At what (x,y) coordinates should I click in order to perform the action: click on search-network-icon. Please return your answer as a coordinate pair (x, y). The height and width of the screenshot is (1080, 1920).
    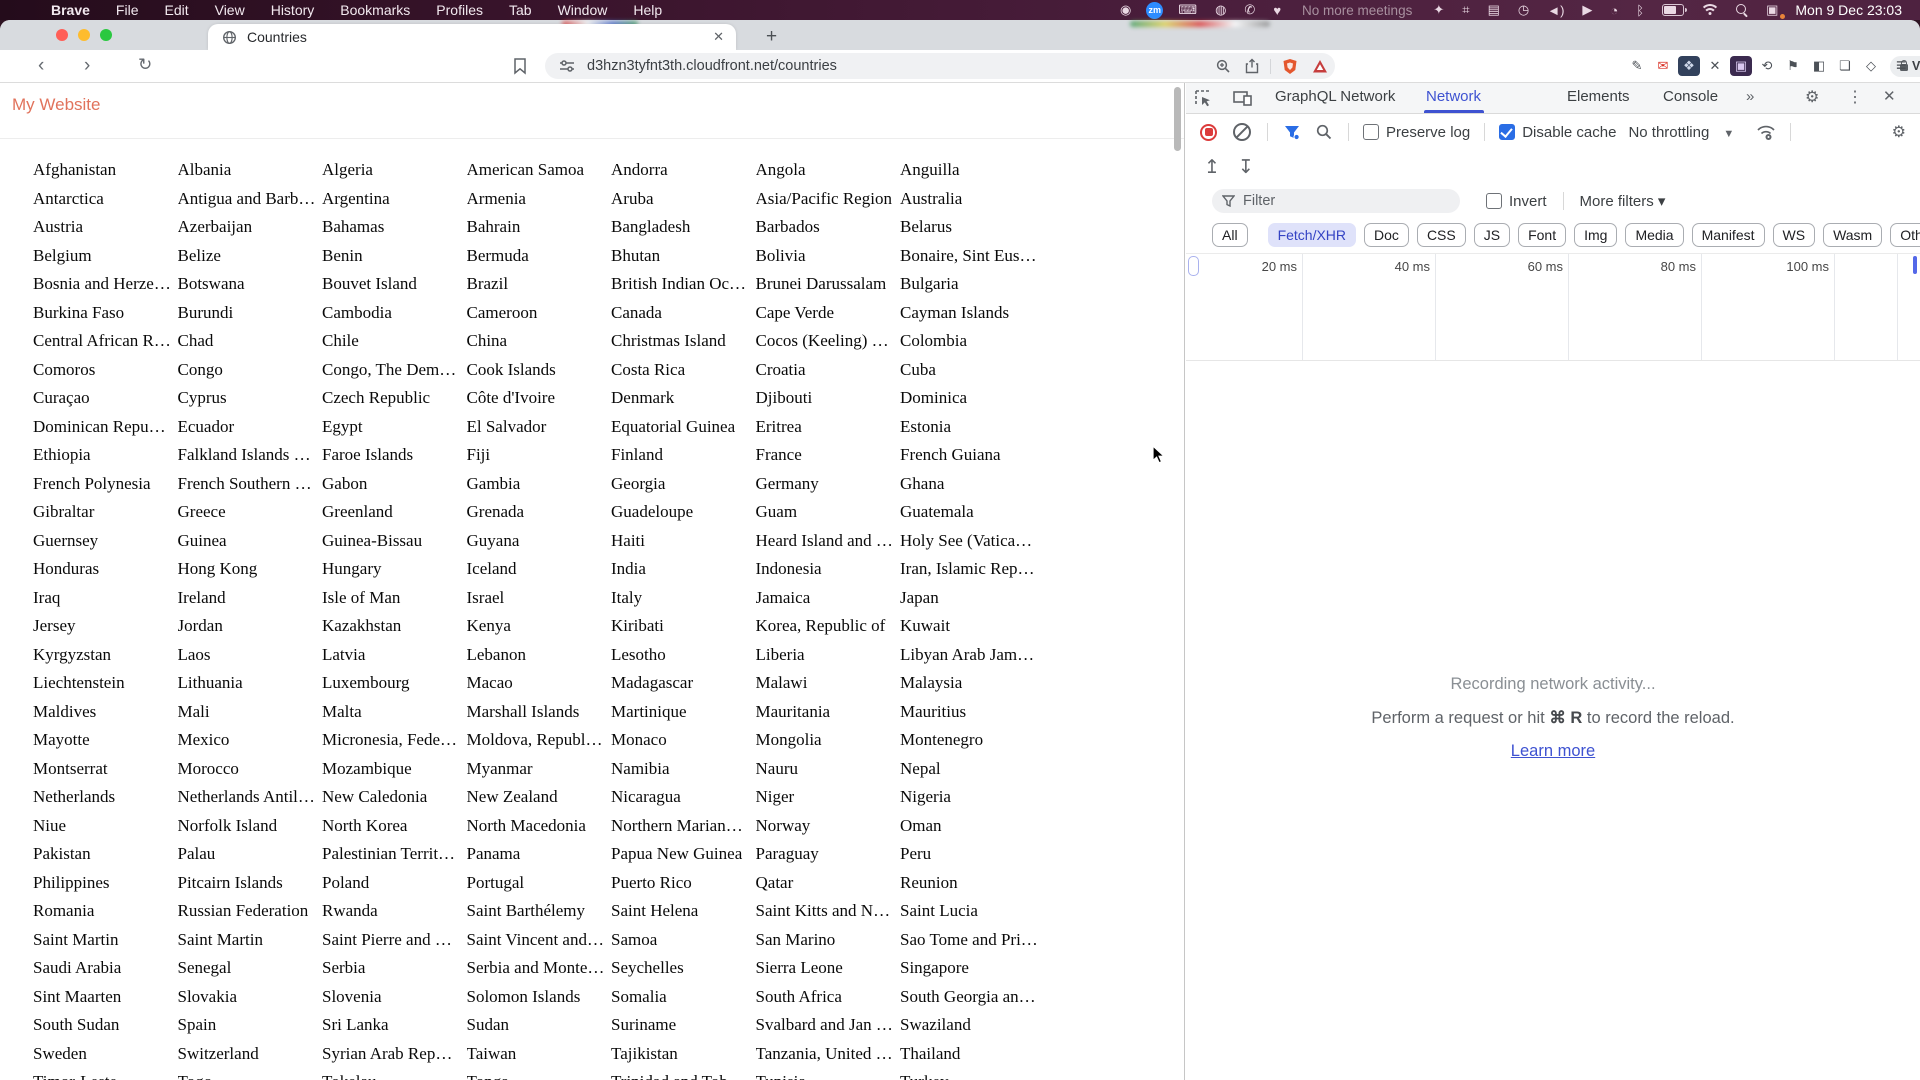
    Looking at the image, I should click on (1324, 132).